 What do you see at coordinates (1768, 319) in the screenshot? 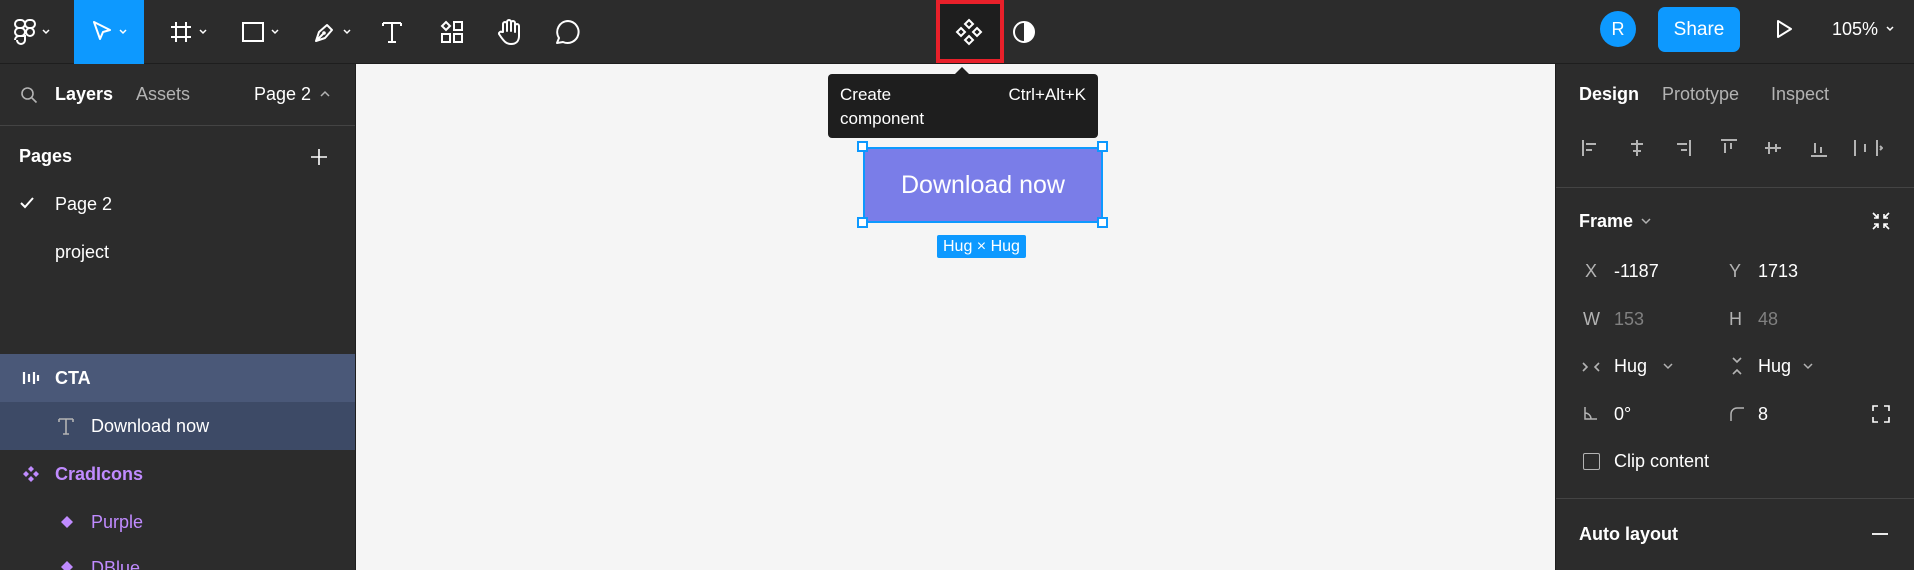
I see `h-input: 48` at bounding box center [1768, 319].